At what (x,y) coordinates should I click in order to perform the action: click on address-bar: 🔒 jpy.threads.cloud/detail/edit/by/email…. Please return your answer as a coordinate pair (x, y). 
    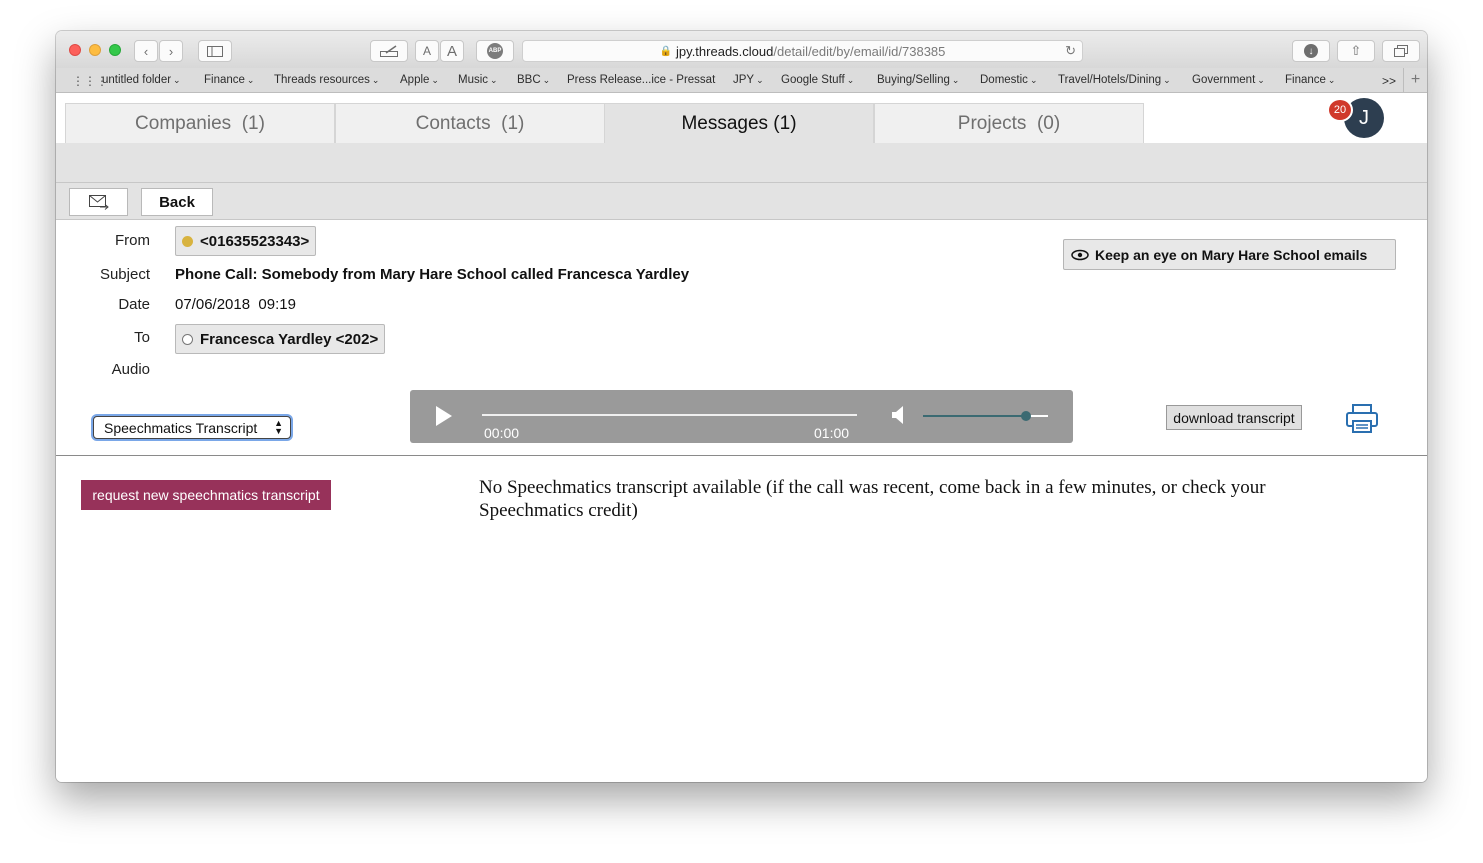
    Looking at the image, I should click on (802, 51).